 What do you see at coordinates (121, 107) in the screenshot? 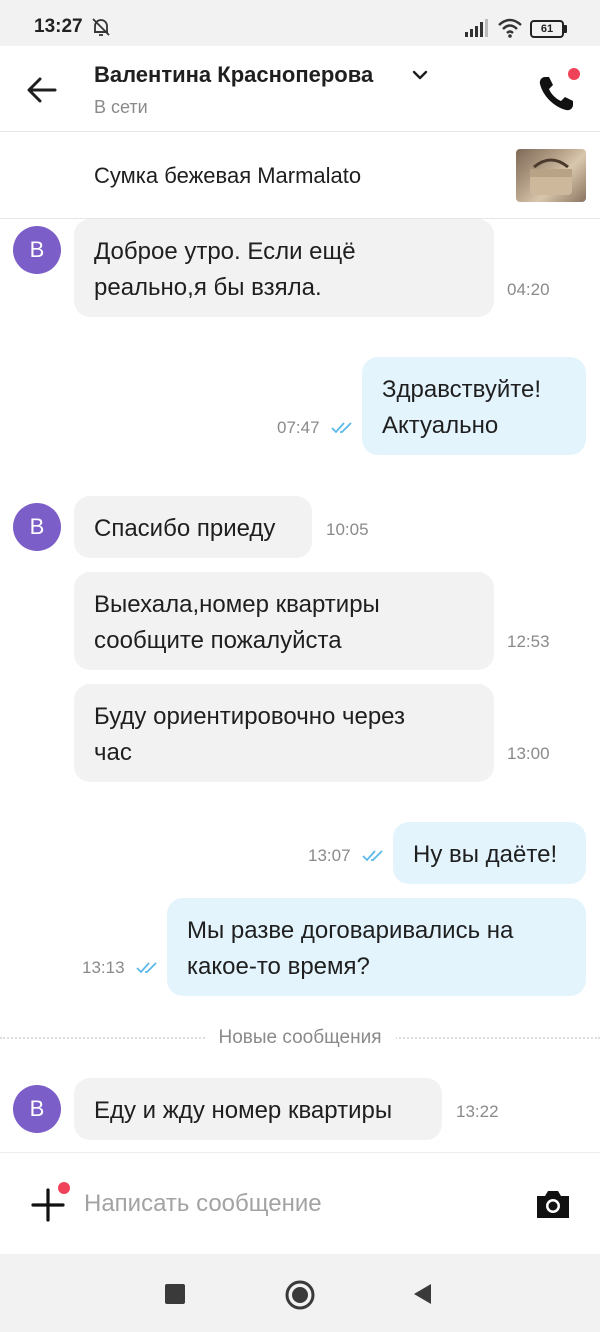
I see `contact-status: В сети` at bounding box center [121, 107].